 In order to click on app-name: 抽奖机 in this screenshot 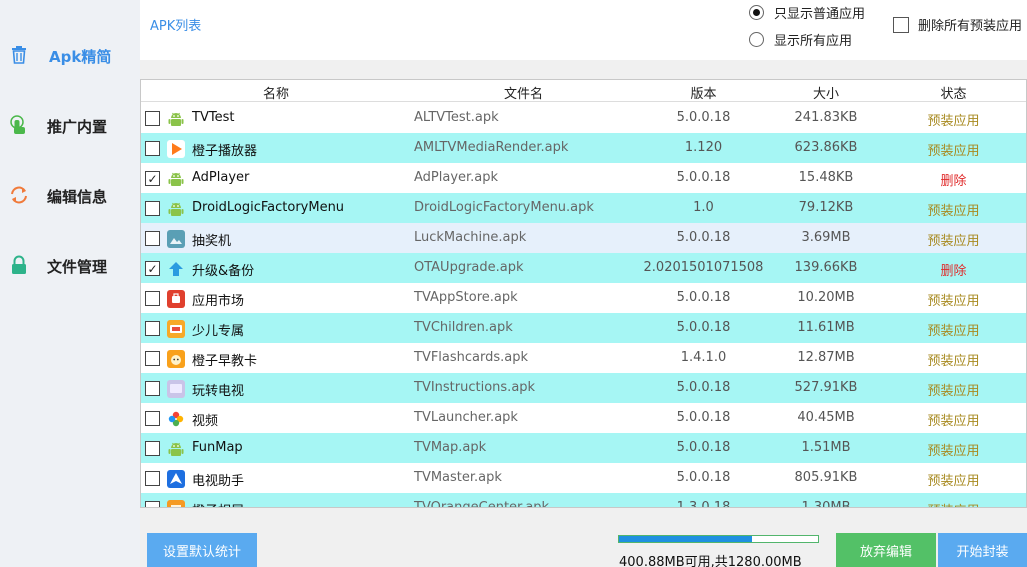, I will do `click(212, 241)`.